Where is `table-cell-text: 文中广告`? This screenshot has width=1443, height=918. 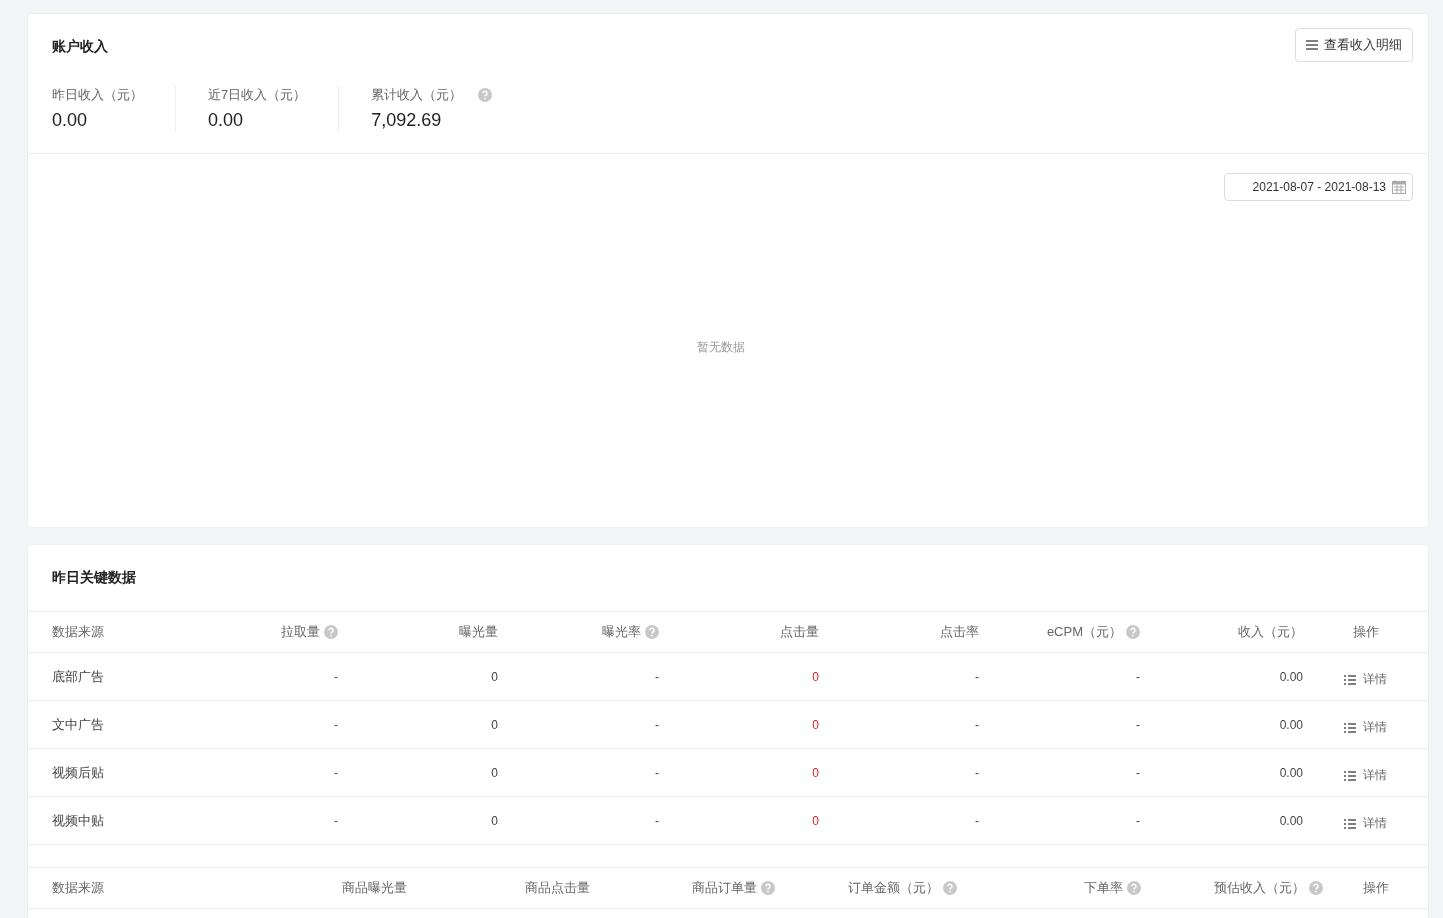
table-cell-text: 文中广告 is located at coordinates (78, 724).